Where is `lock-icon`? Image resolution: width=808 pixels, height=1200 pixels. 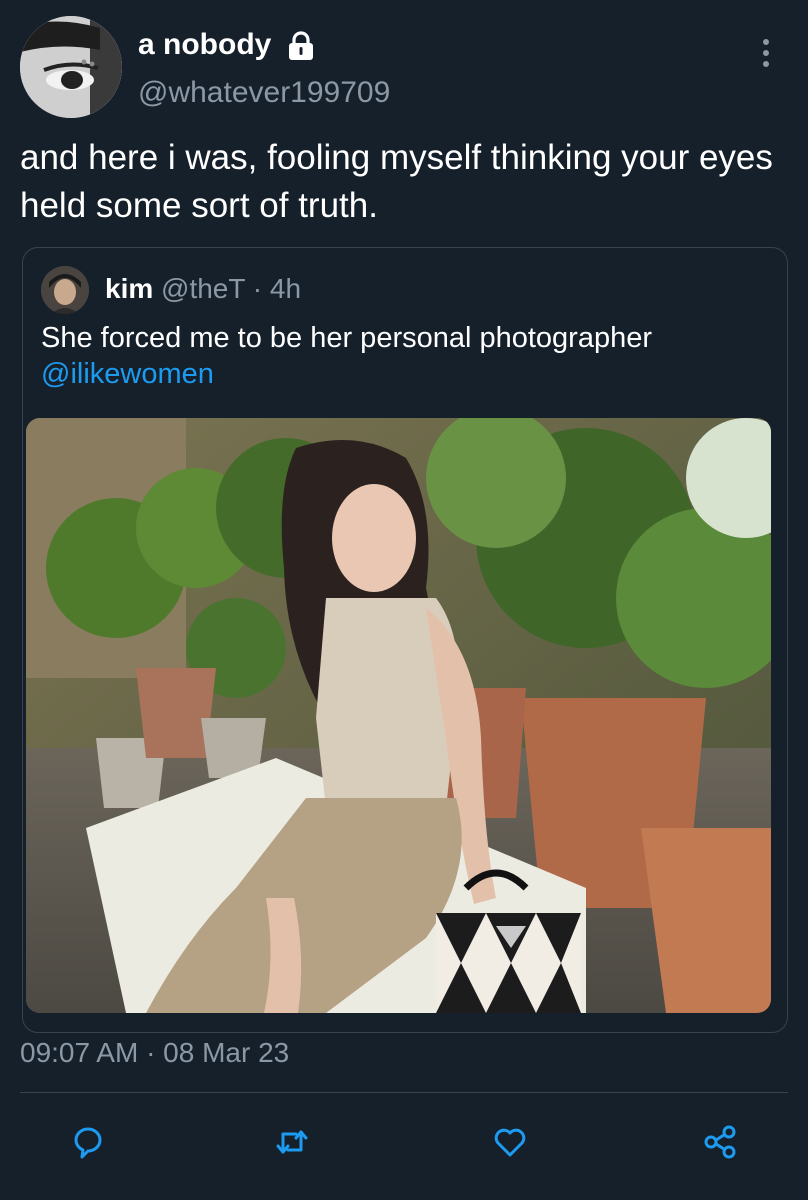
lock-icon is located at coordinates (301, 45).